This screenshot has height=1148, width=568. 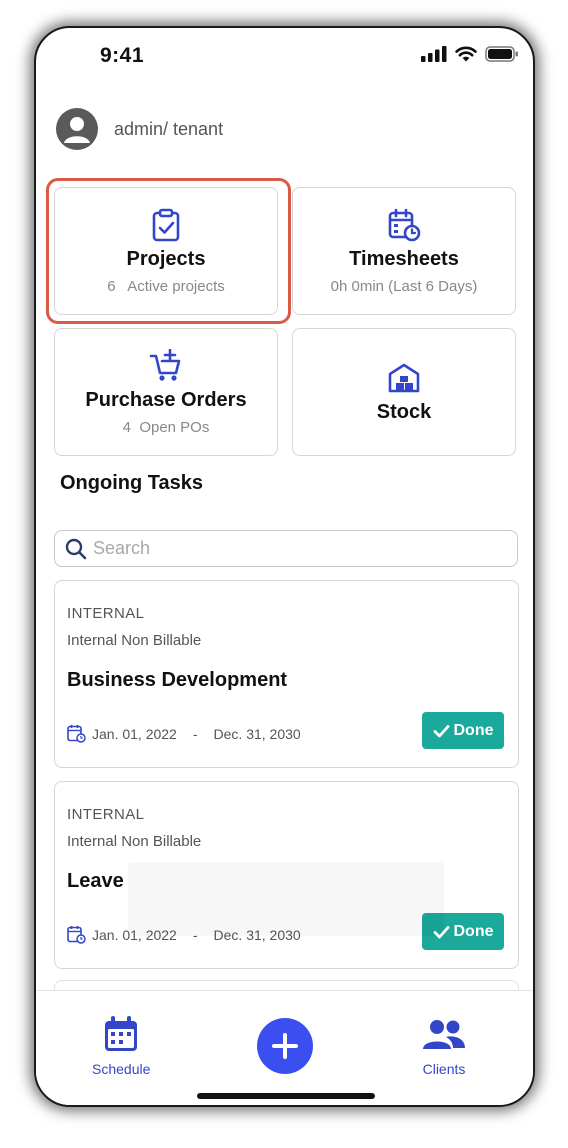 I want to click on timesheets-subtitle: 0h 0min (Last 6 Days), so click(x=404, y=286).